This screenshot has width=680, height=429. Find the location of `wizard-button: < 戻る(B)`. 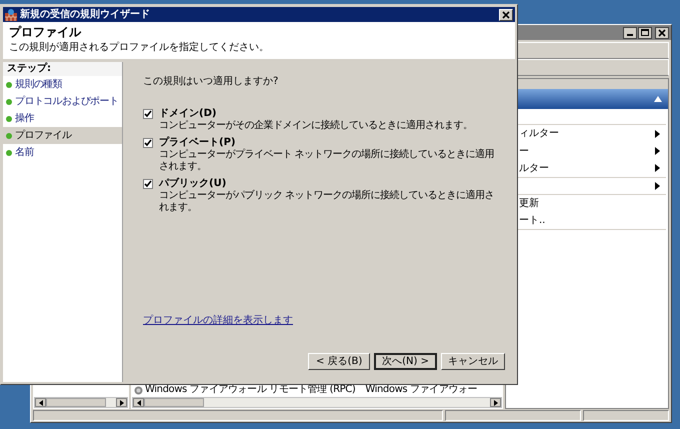

wizard-button: < 戻る(B) is located at coordinates (339, 361).